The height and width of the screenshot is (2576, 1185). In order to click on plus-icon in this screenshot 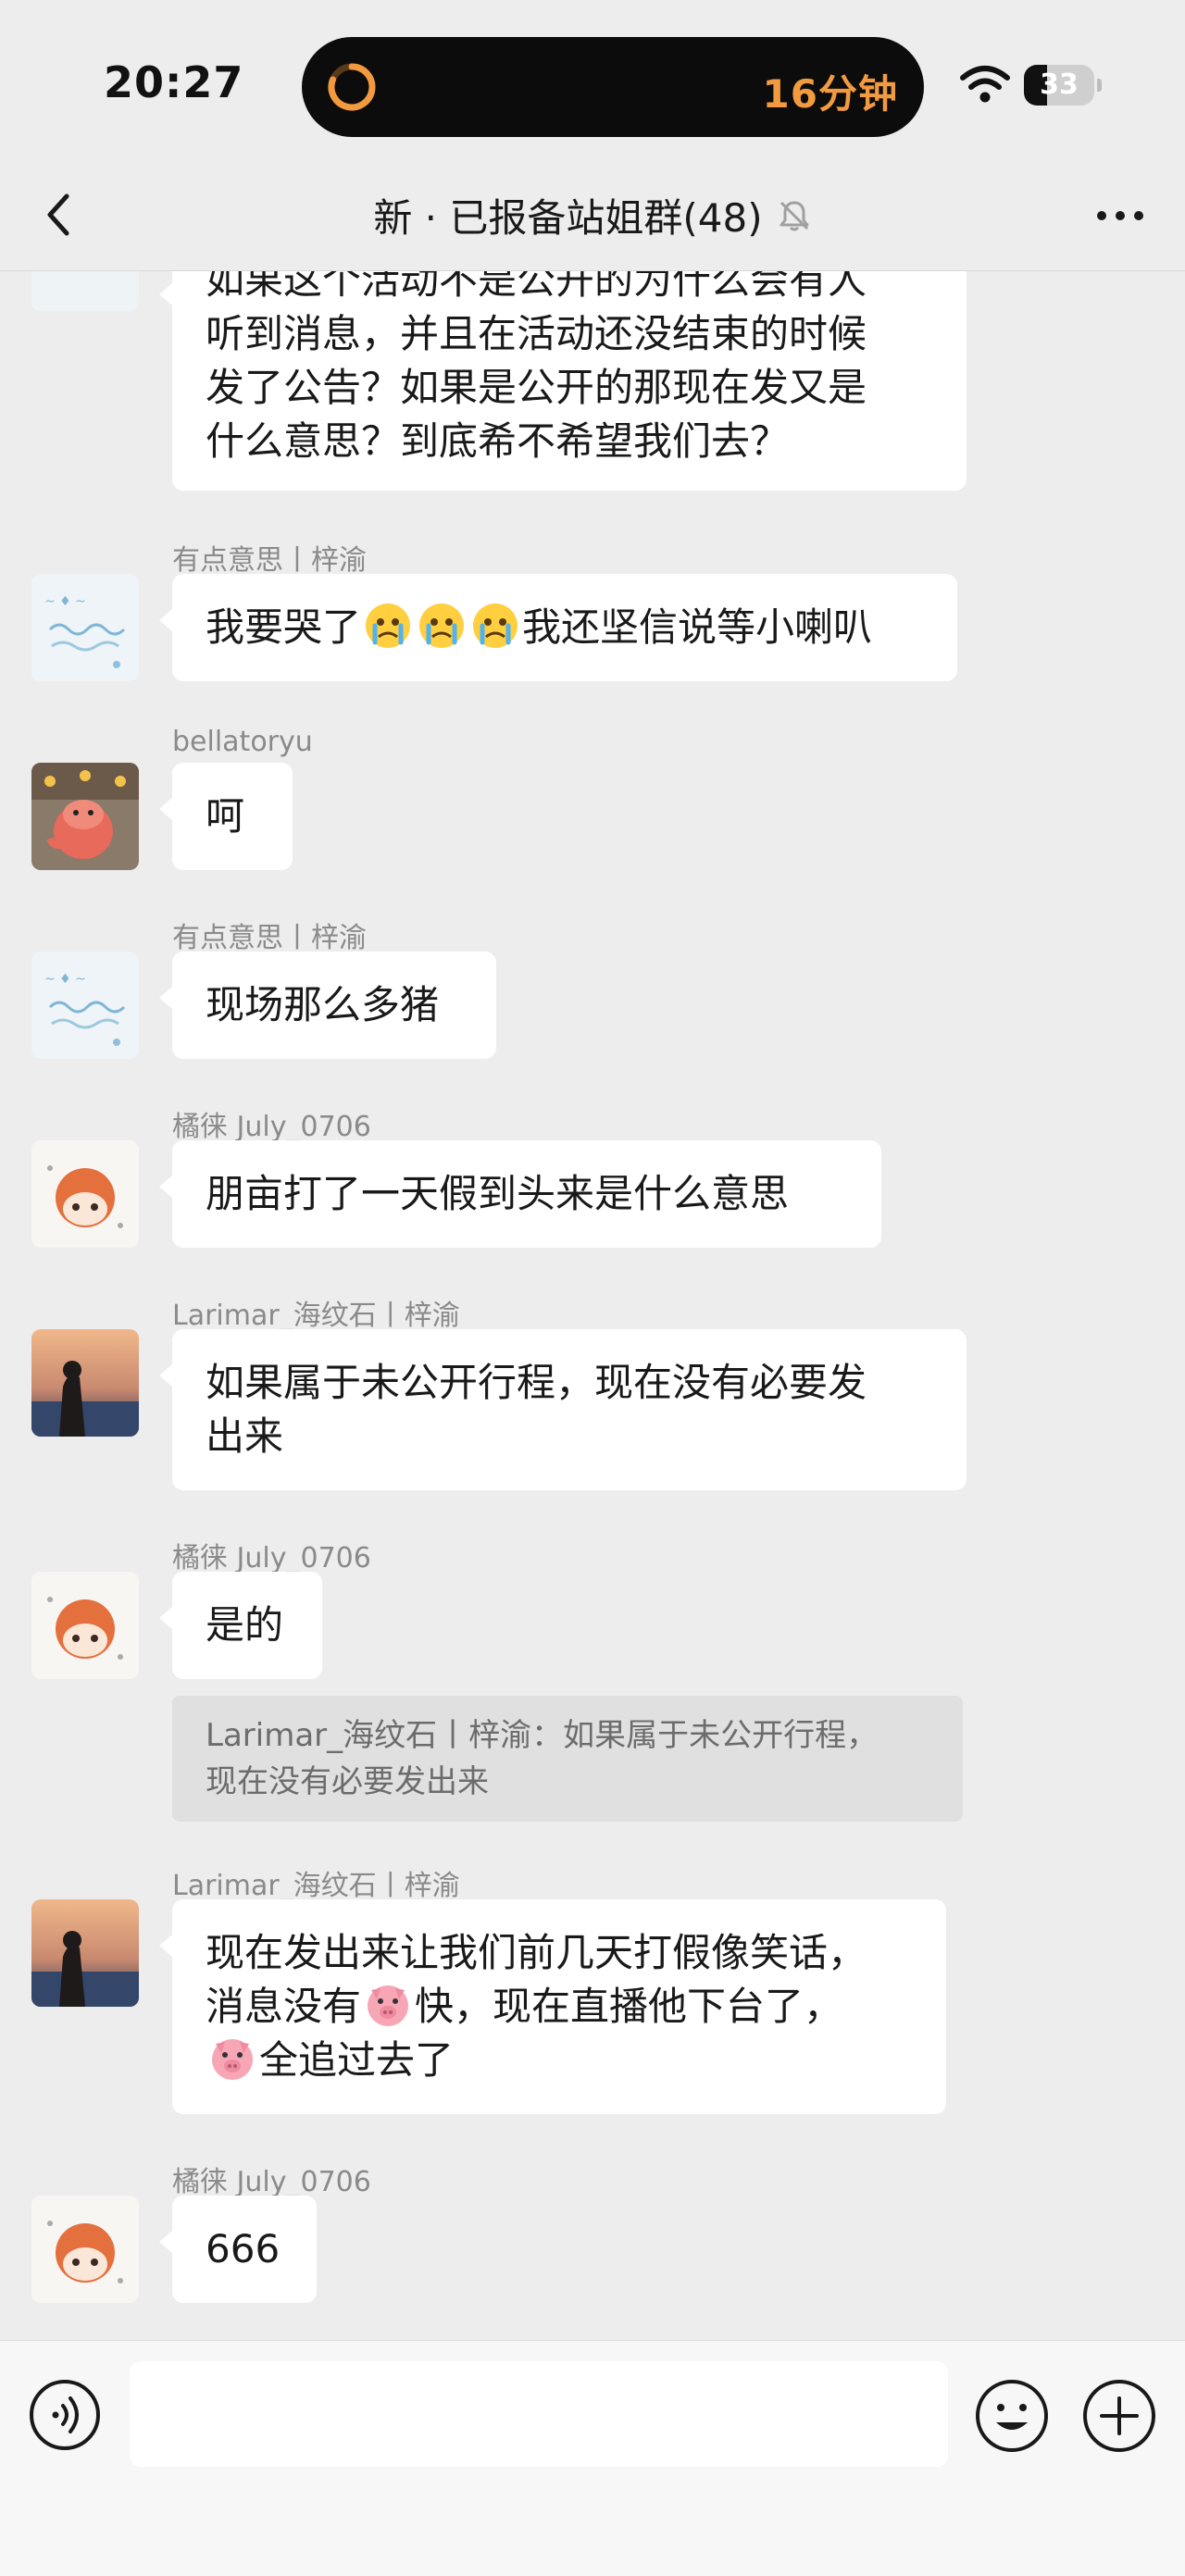, I will do `click(1119, 2416)`.